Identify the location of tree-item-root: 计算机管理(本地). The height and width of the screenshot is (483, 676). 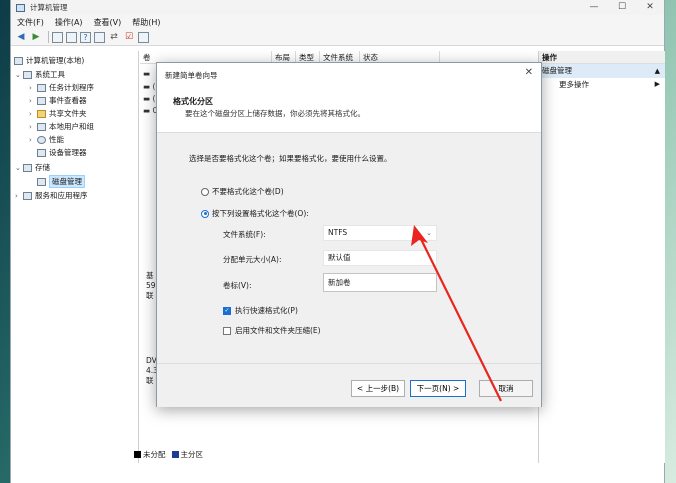
(49, 60).